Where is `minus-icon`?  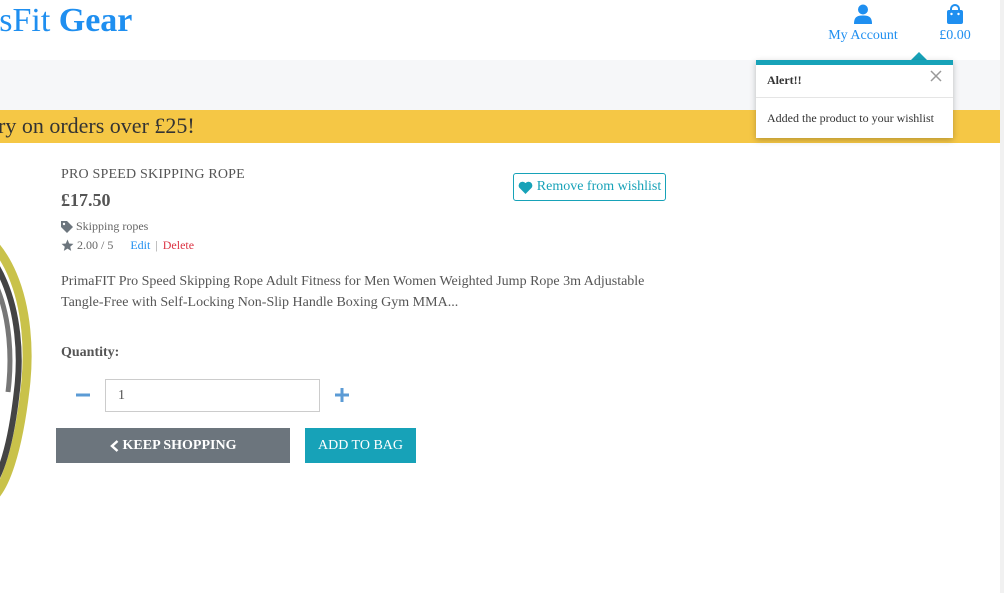
minus-icon is located at coordinates (83, 395).